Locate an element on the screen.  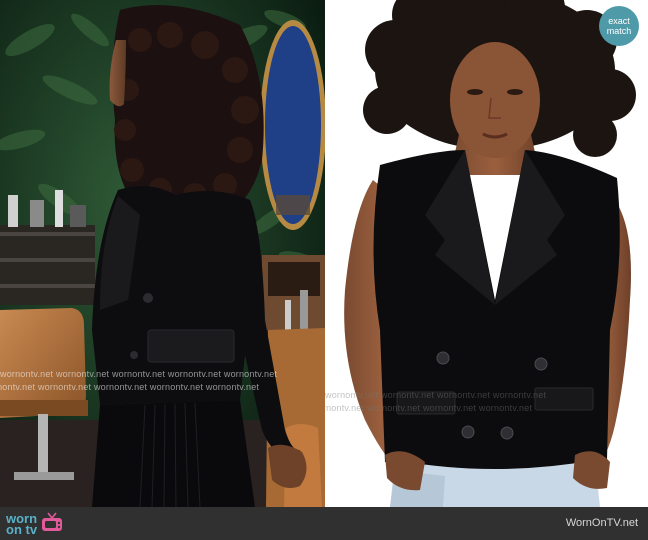
site-name: WornOnTV.net is located at coordinates (601, 523).